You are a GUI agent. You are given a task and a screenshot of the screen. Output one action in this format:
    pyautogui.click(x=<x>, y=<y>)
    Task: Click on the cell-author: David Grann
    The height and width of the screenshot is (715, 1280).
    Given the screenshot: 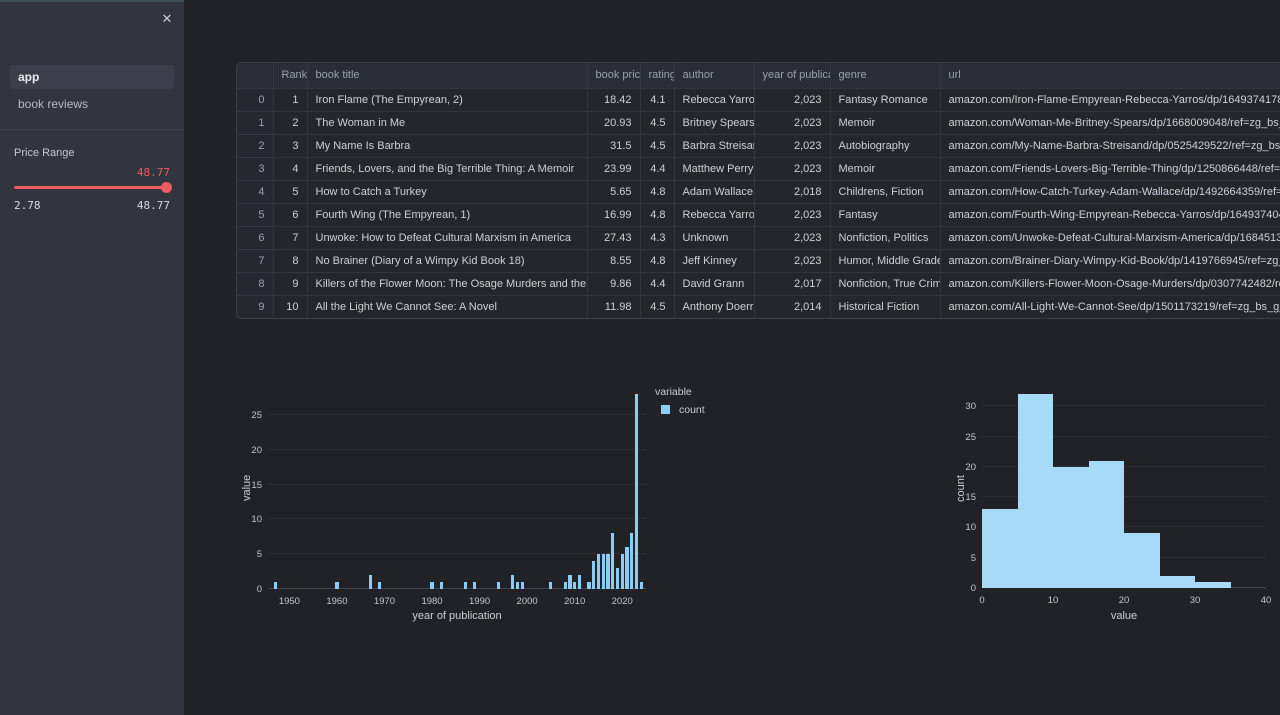 What is the action you would take?
    pyautogui.click(x=713, y=283)
    